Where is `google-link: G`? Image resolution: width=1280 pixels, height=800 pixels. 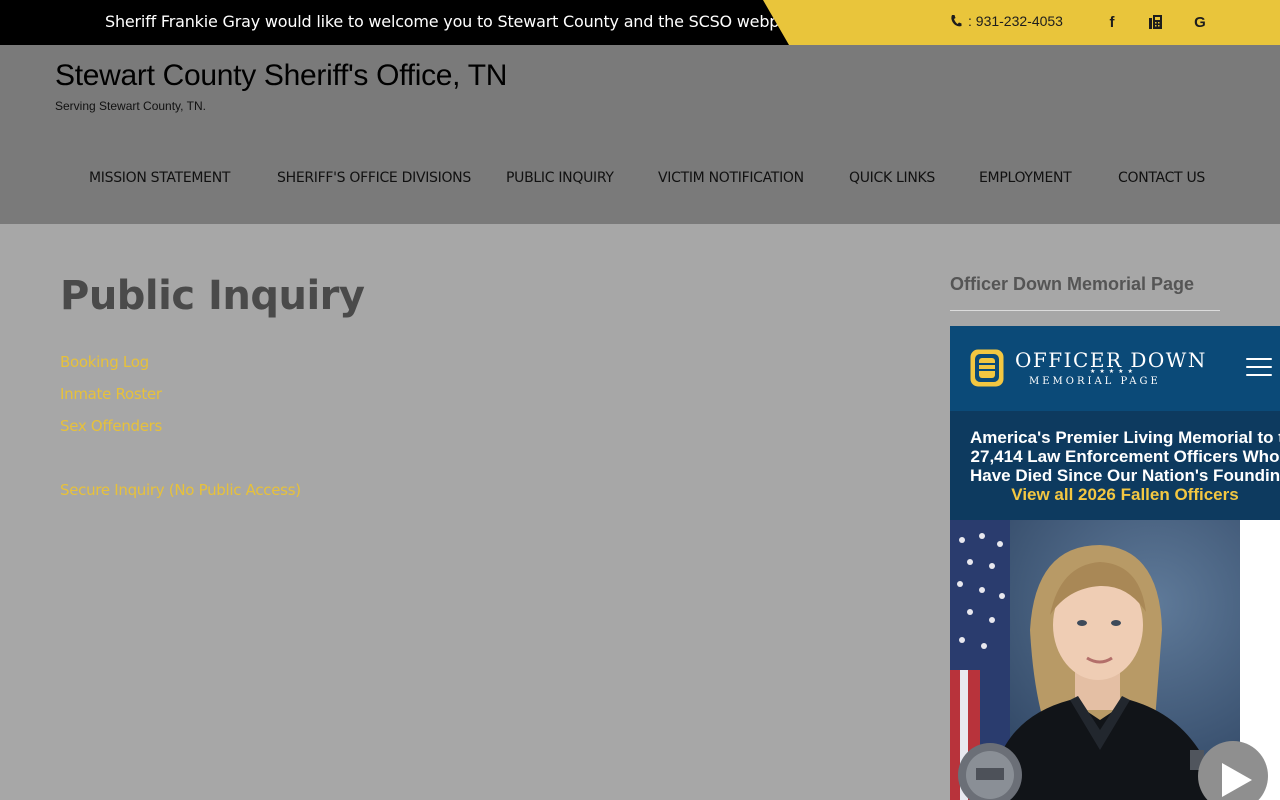 google-link: G is located at coordinates (1200, 22).